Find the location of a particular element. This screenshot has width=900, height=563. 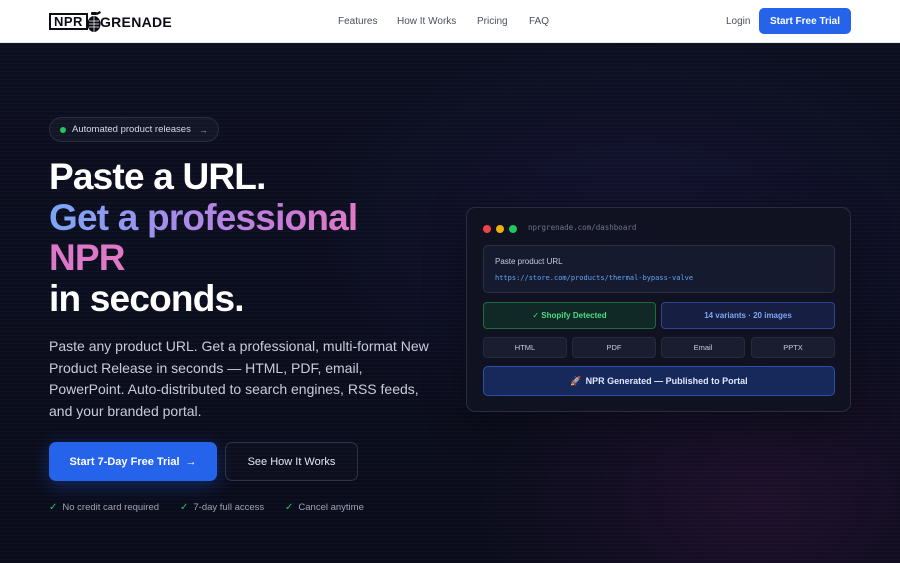

nav-link-pricing: Pricing is located at coordinates (492, 21).